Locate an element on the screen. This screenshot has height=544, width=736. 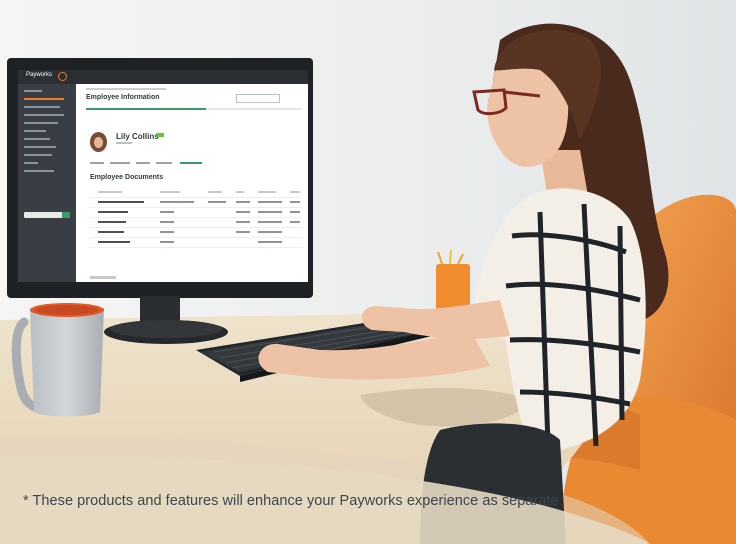
sidebar-item-active is located at coordinates (44, 99).